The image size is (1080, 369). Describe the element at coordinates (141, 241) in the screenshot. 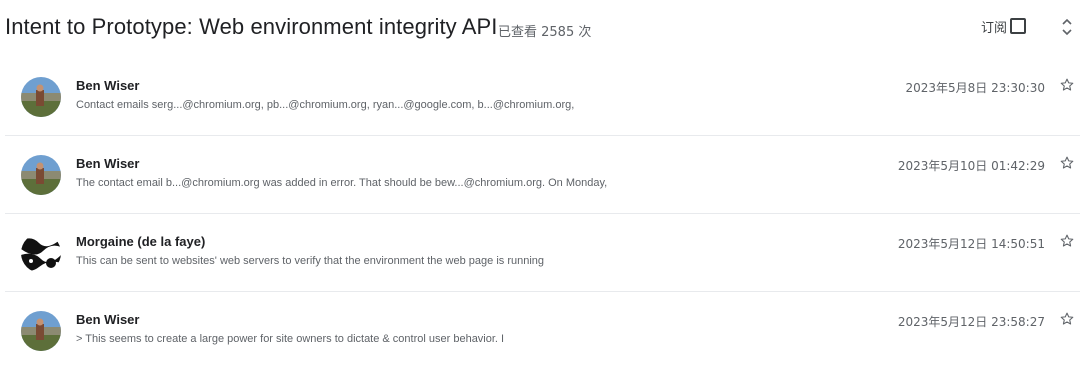

I see `sender-name: Morgaine (de la faye)` at that location.